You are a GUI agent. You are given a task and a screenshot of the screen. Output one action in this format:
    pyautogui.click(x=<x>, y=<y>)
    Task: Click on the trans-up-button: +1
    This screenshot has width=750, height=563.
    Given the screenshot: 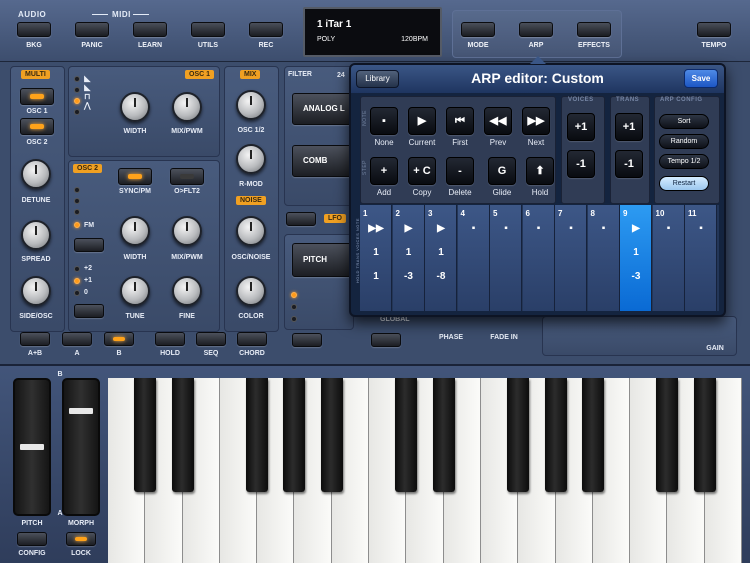 What is the action you would take?
    pyautogui.click(x=629, y=127)
    